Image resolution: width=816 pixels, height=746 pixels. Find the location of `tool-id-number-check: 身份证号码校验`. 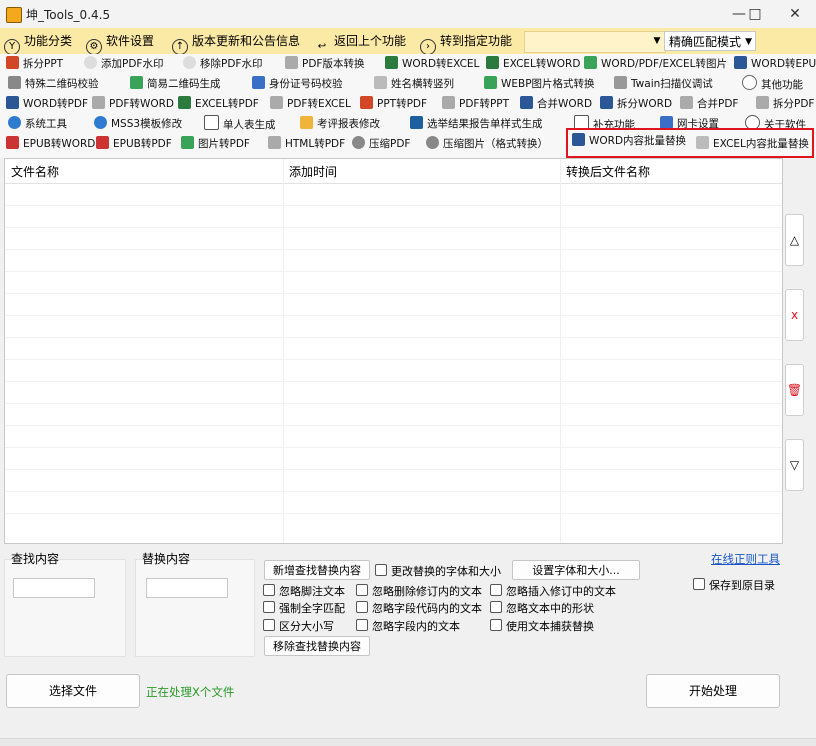

tool-id-number-check: 身份证号码校验 is located at coordinates (297, 84).